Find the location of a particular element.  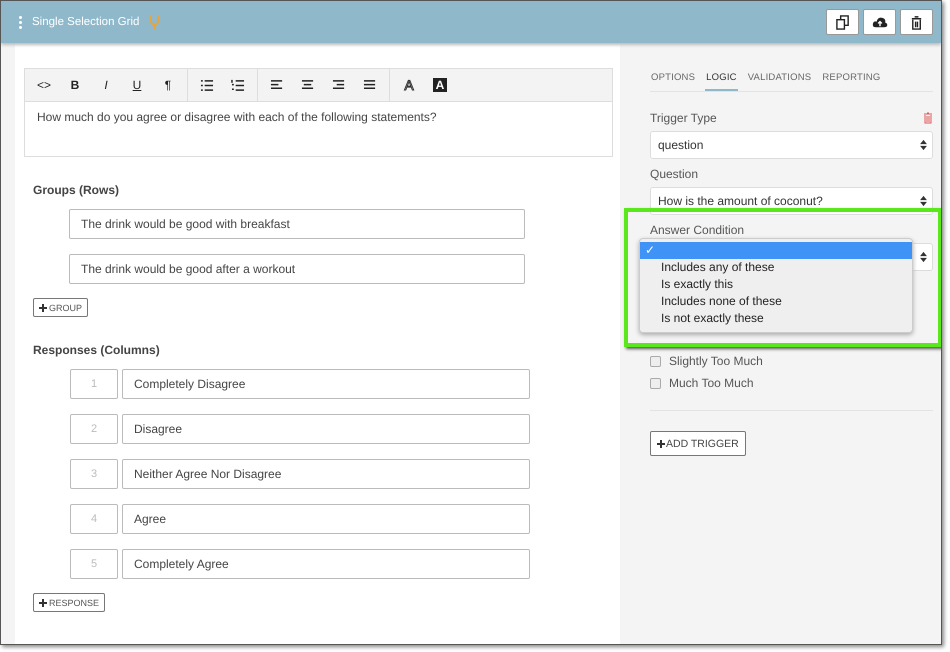

add-response-button: RESPONSE is located at coordinates (69, 602).